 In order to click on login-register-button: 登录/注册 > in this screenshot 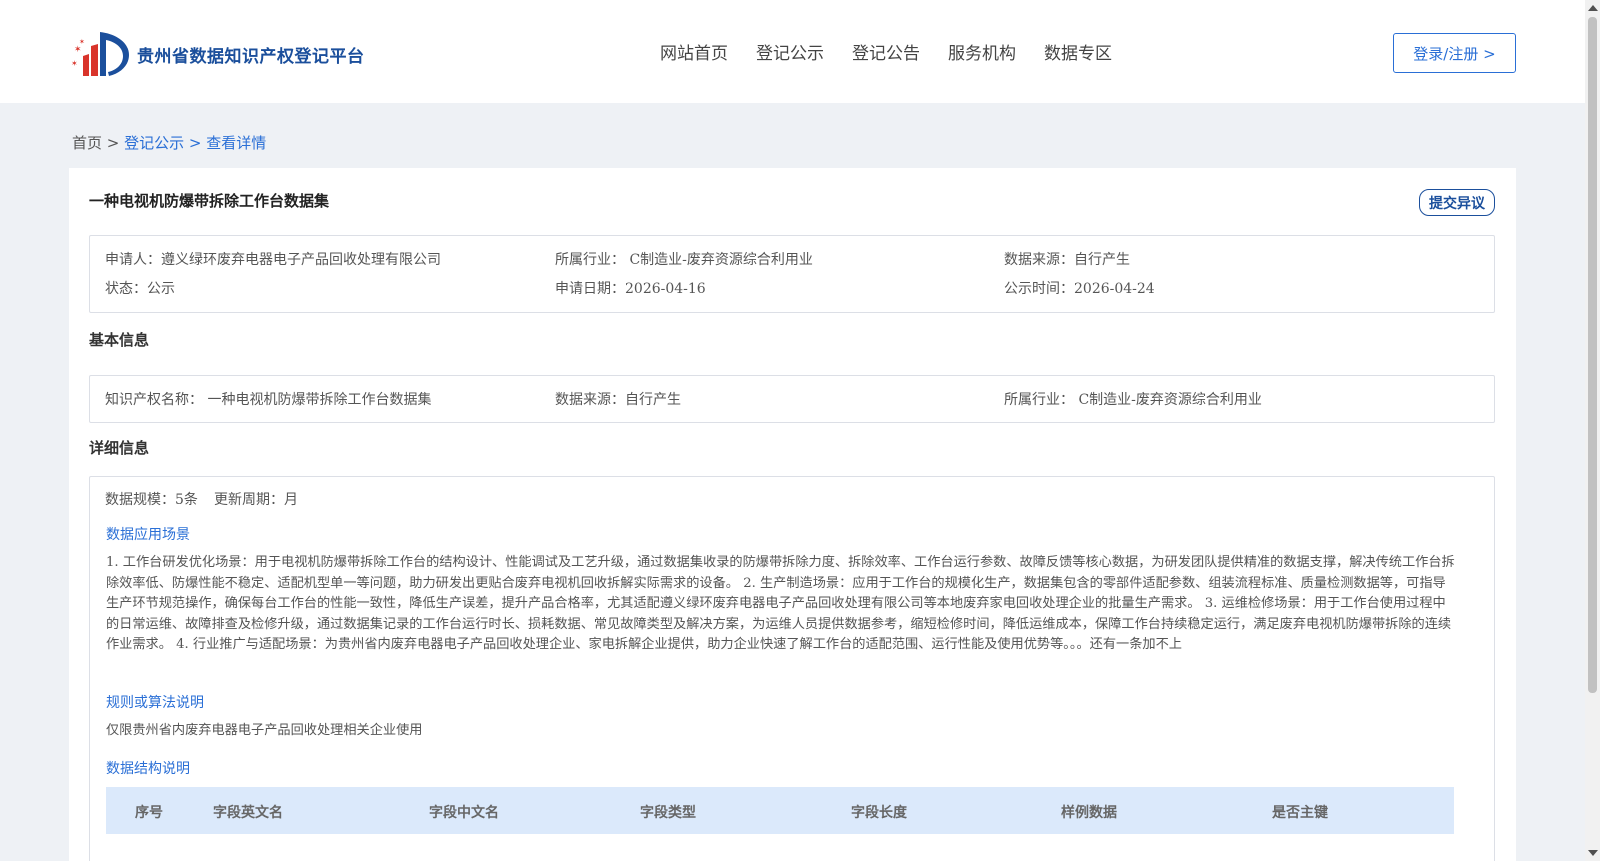, I will do `click(1454, 53)`.